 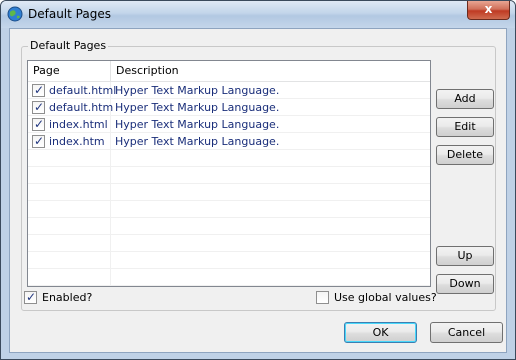 I want to click on list-header: Page Description, so click(x=229, y=71).